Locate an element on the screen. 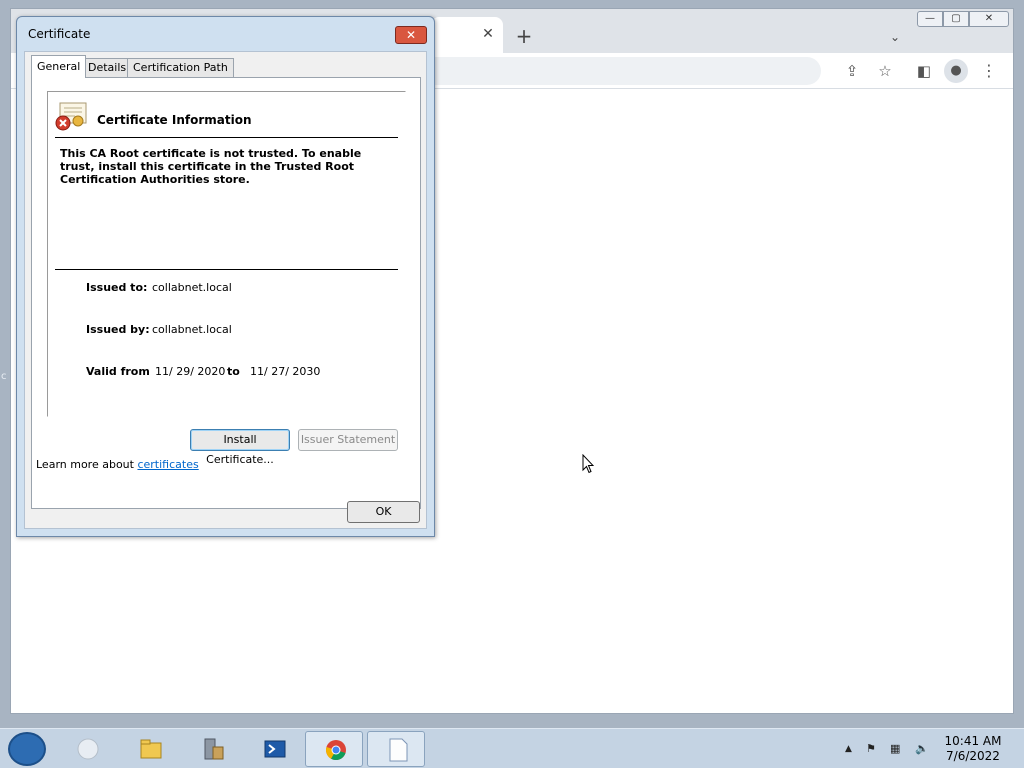 Image resolution: width=1024 pixels, height=768 pixels. certificate-info-heading: Certificate Information is located at coordinates (174, 120).